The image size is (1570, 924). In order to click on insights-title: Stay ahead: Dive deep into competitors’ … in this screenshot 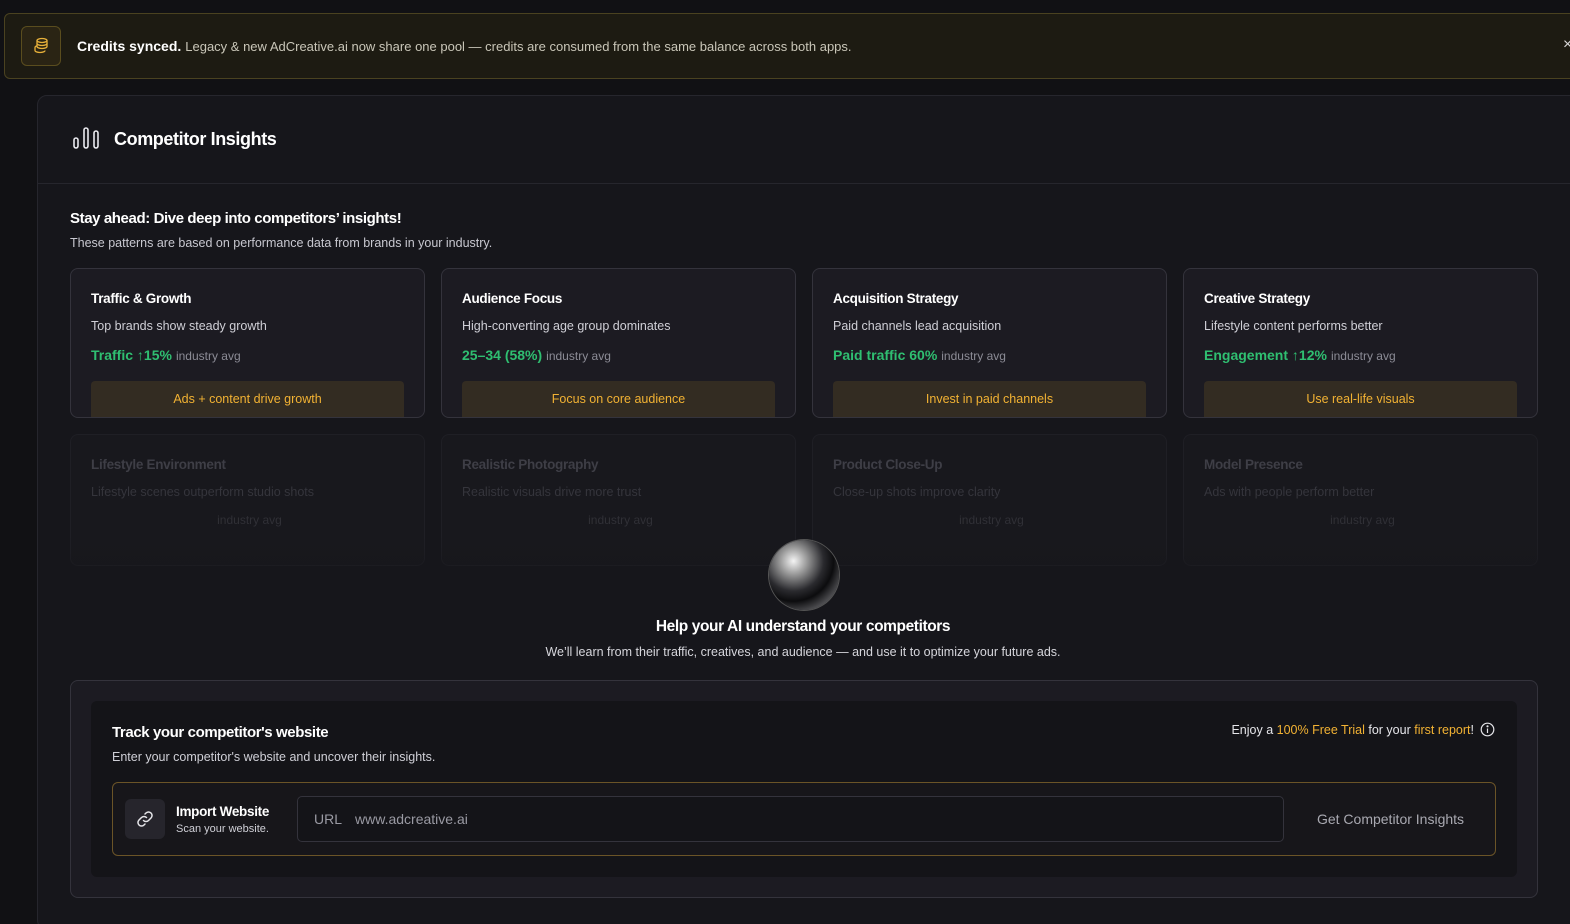, I will do `click(236, 218)`.